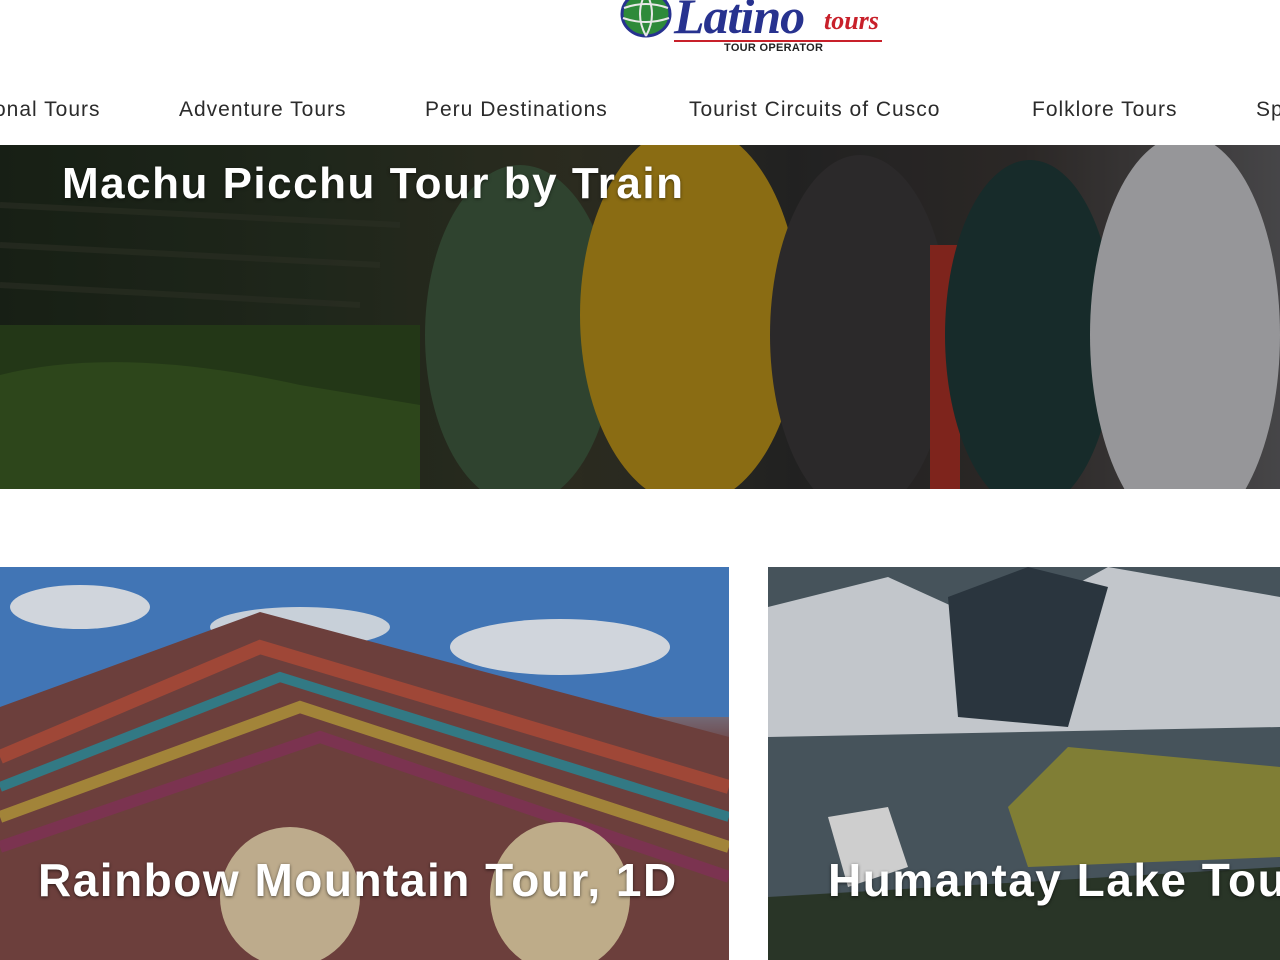 This screenshot has width=1280, height=960. Describe the element at coordinates (774, 48) in the screenshot. I see `logo-subtitle: TOUR OPERATOR` at that location.